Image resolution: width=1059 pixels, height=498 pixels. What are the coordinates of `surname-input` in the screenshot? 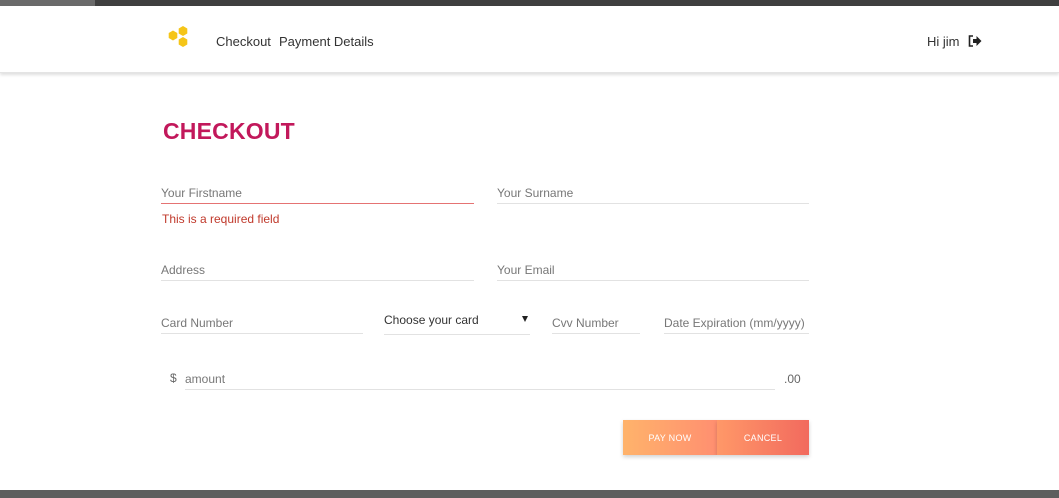 It's located at (653, 193).